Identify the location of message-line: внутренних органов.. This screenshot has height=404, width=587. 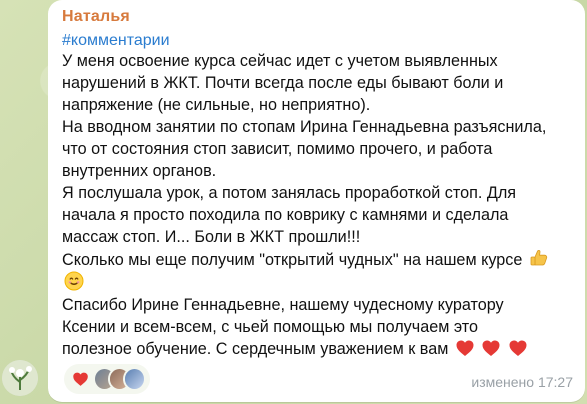
(139, 171).